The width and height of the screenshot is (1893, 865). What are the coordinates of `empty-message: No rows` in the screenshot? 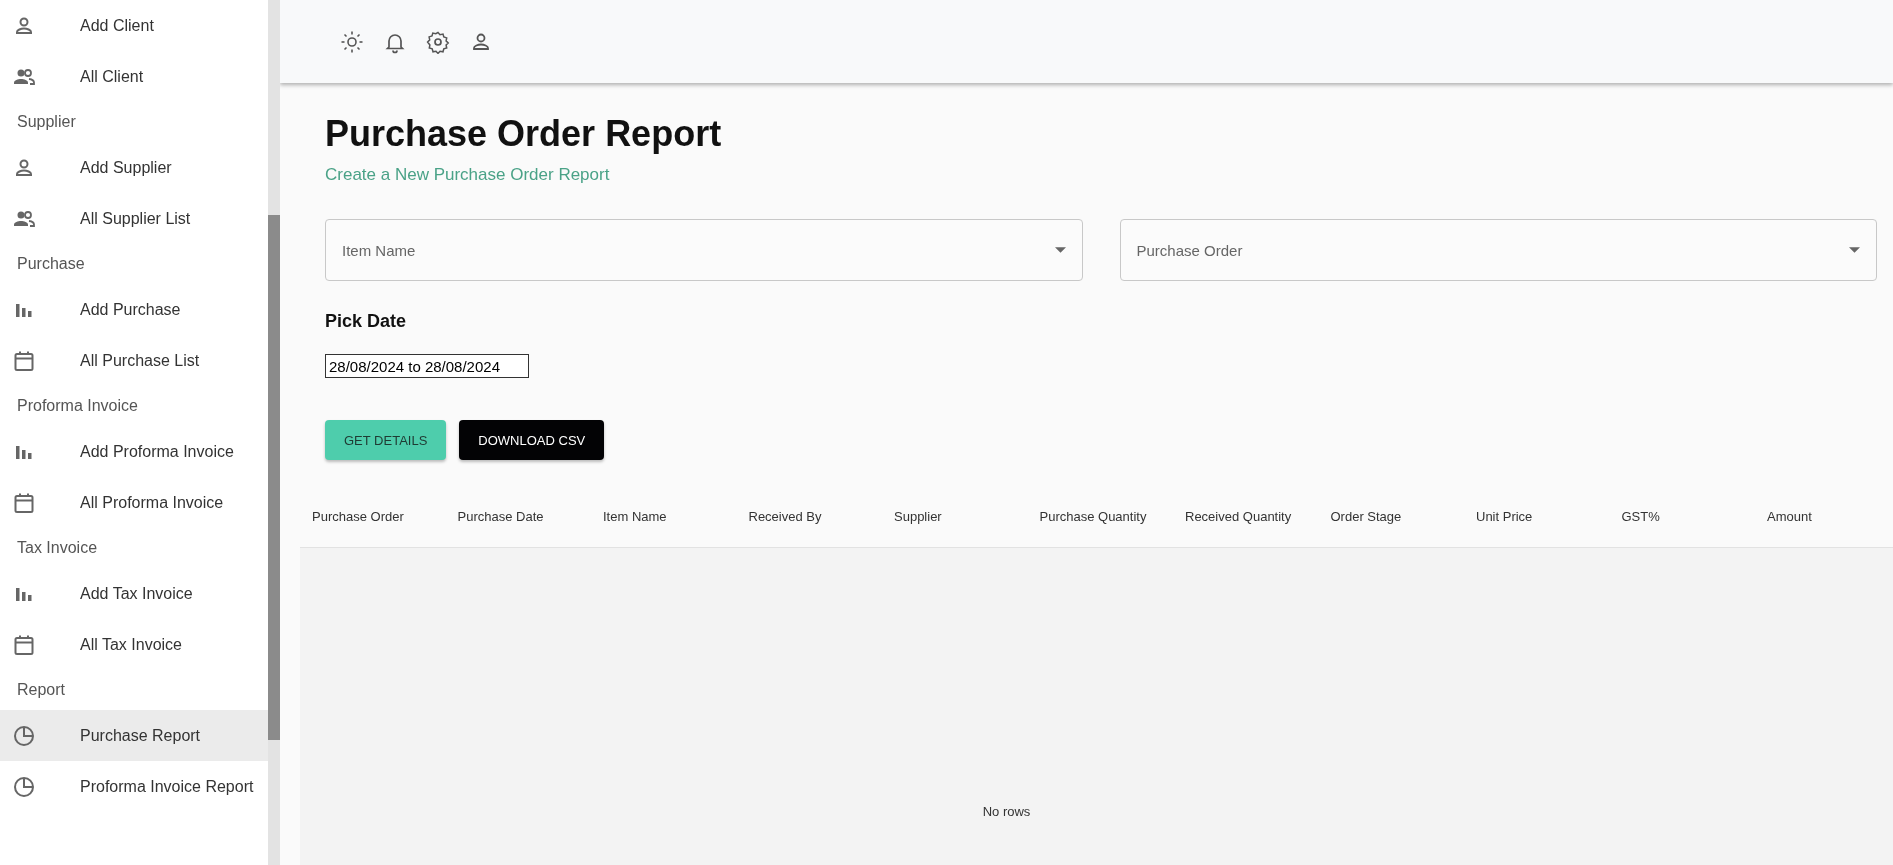 It's located at (1006, 811).